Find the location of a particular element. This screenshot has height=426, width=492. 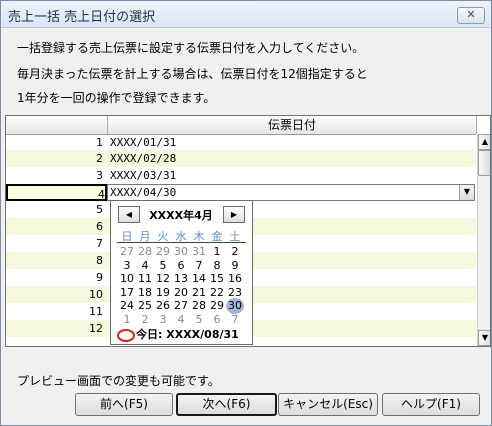

date-combo-input: XXXX/04/30 ▼ is located at coordinates (291, 192).